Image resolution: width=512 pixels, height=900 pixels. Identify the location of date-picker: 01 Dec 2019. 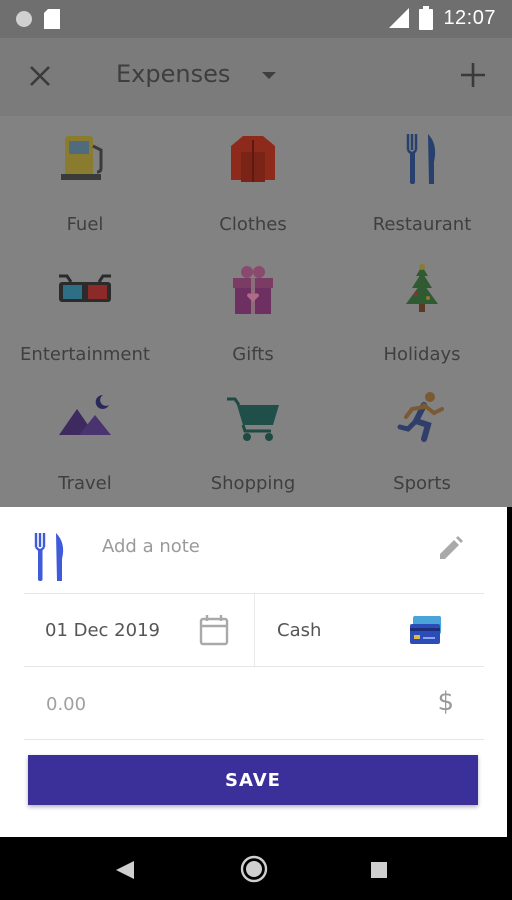
(139, 630).